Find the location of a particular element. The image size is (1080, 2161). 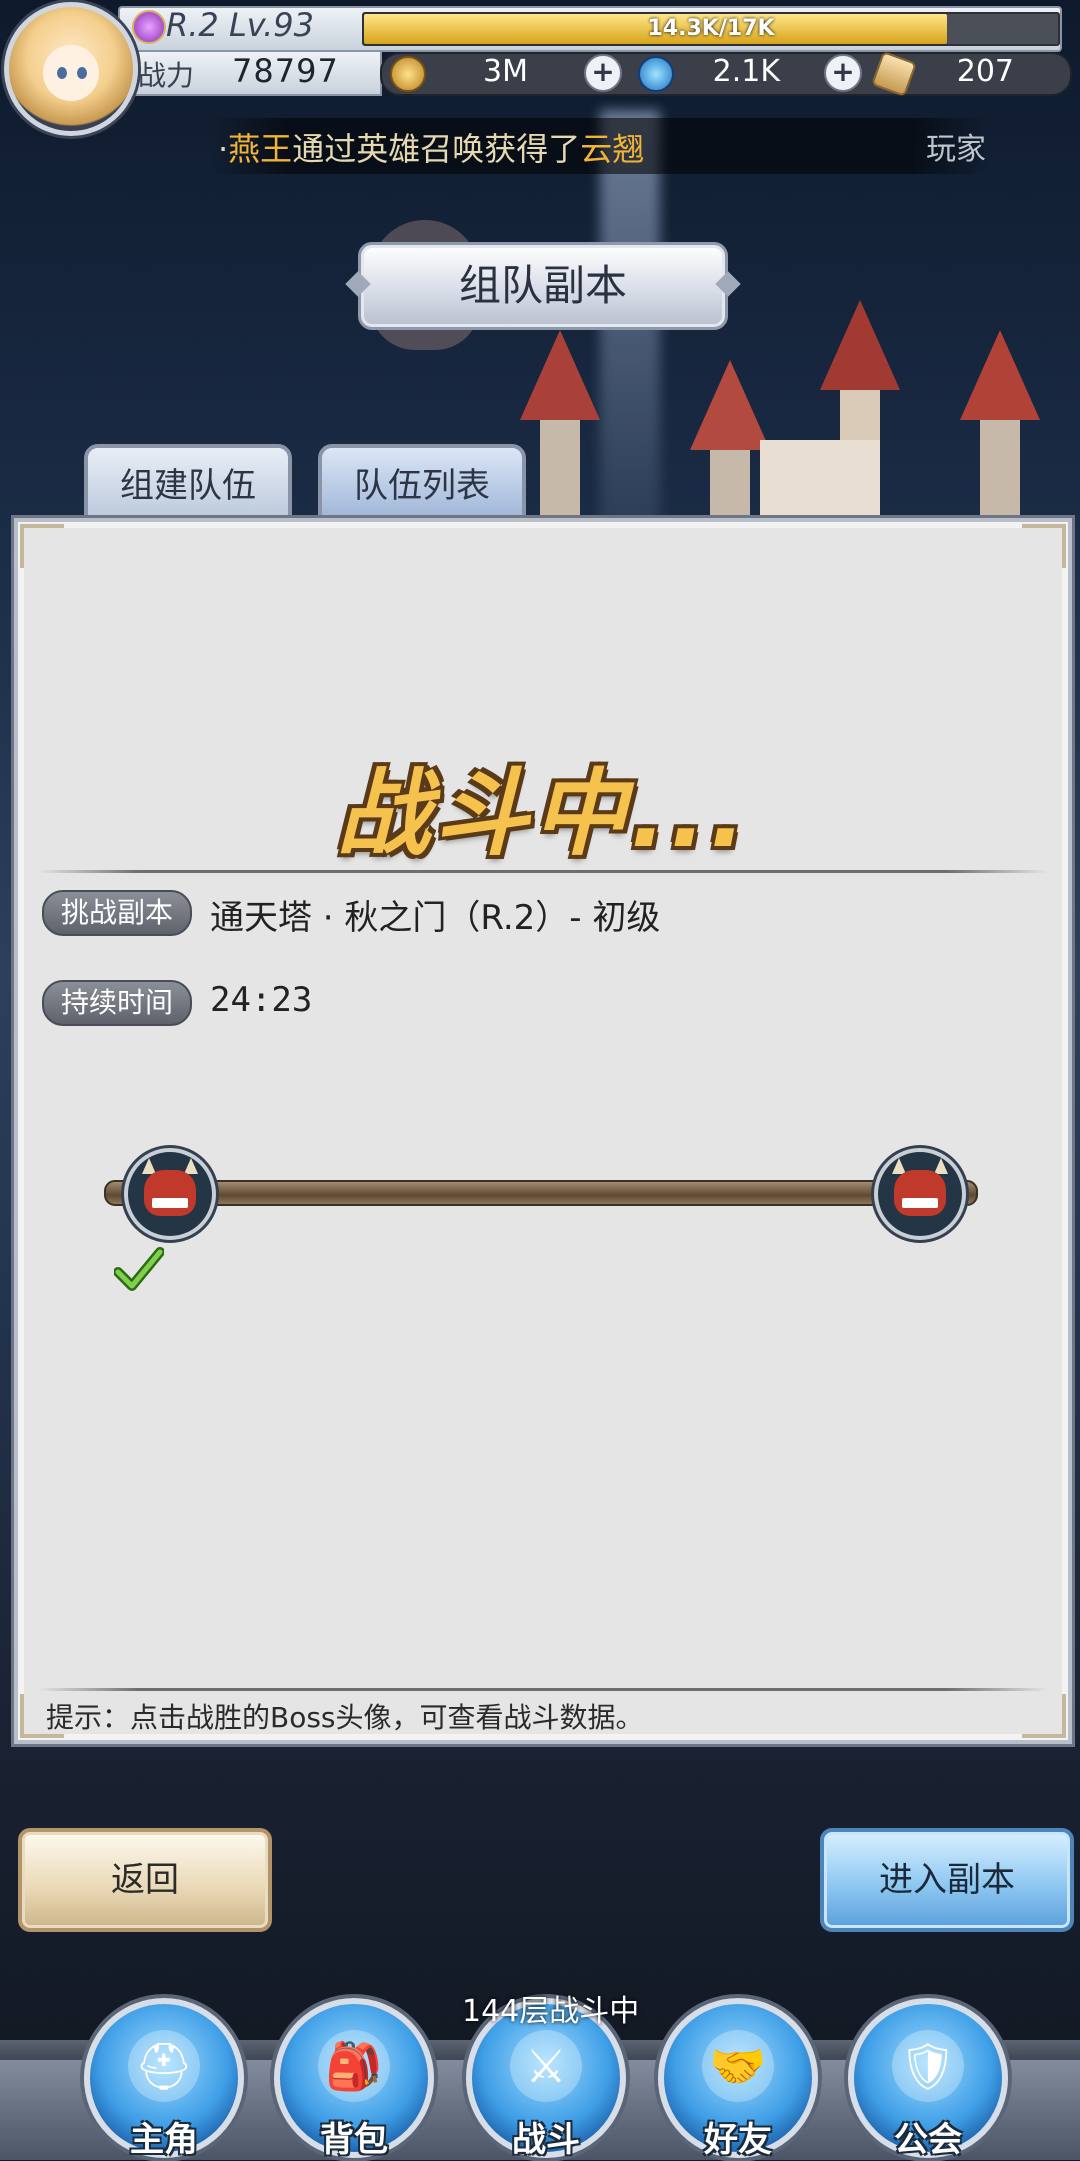

boss-1-avatar is located at coordinates (170, 1194).